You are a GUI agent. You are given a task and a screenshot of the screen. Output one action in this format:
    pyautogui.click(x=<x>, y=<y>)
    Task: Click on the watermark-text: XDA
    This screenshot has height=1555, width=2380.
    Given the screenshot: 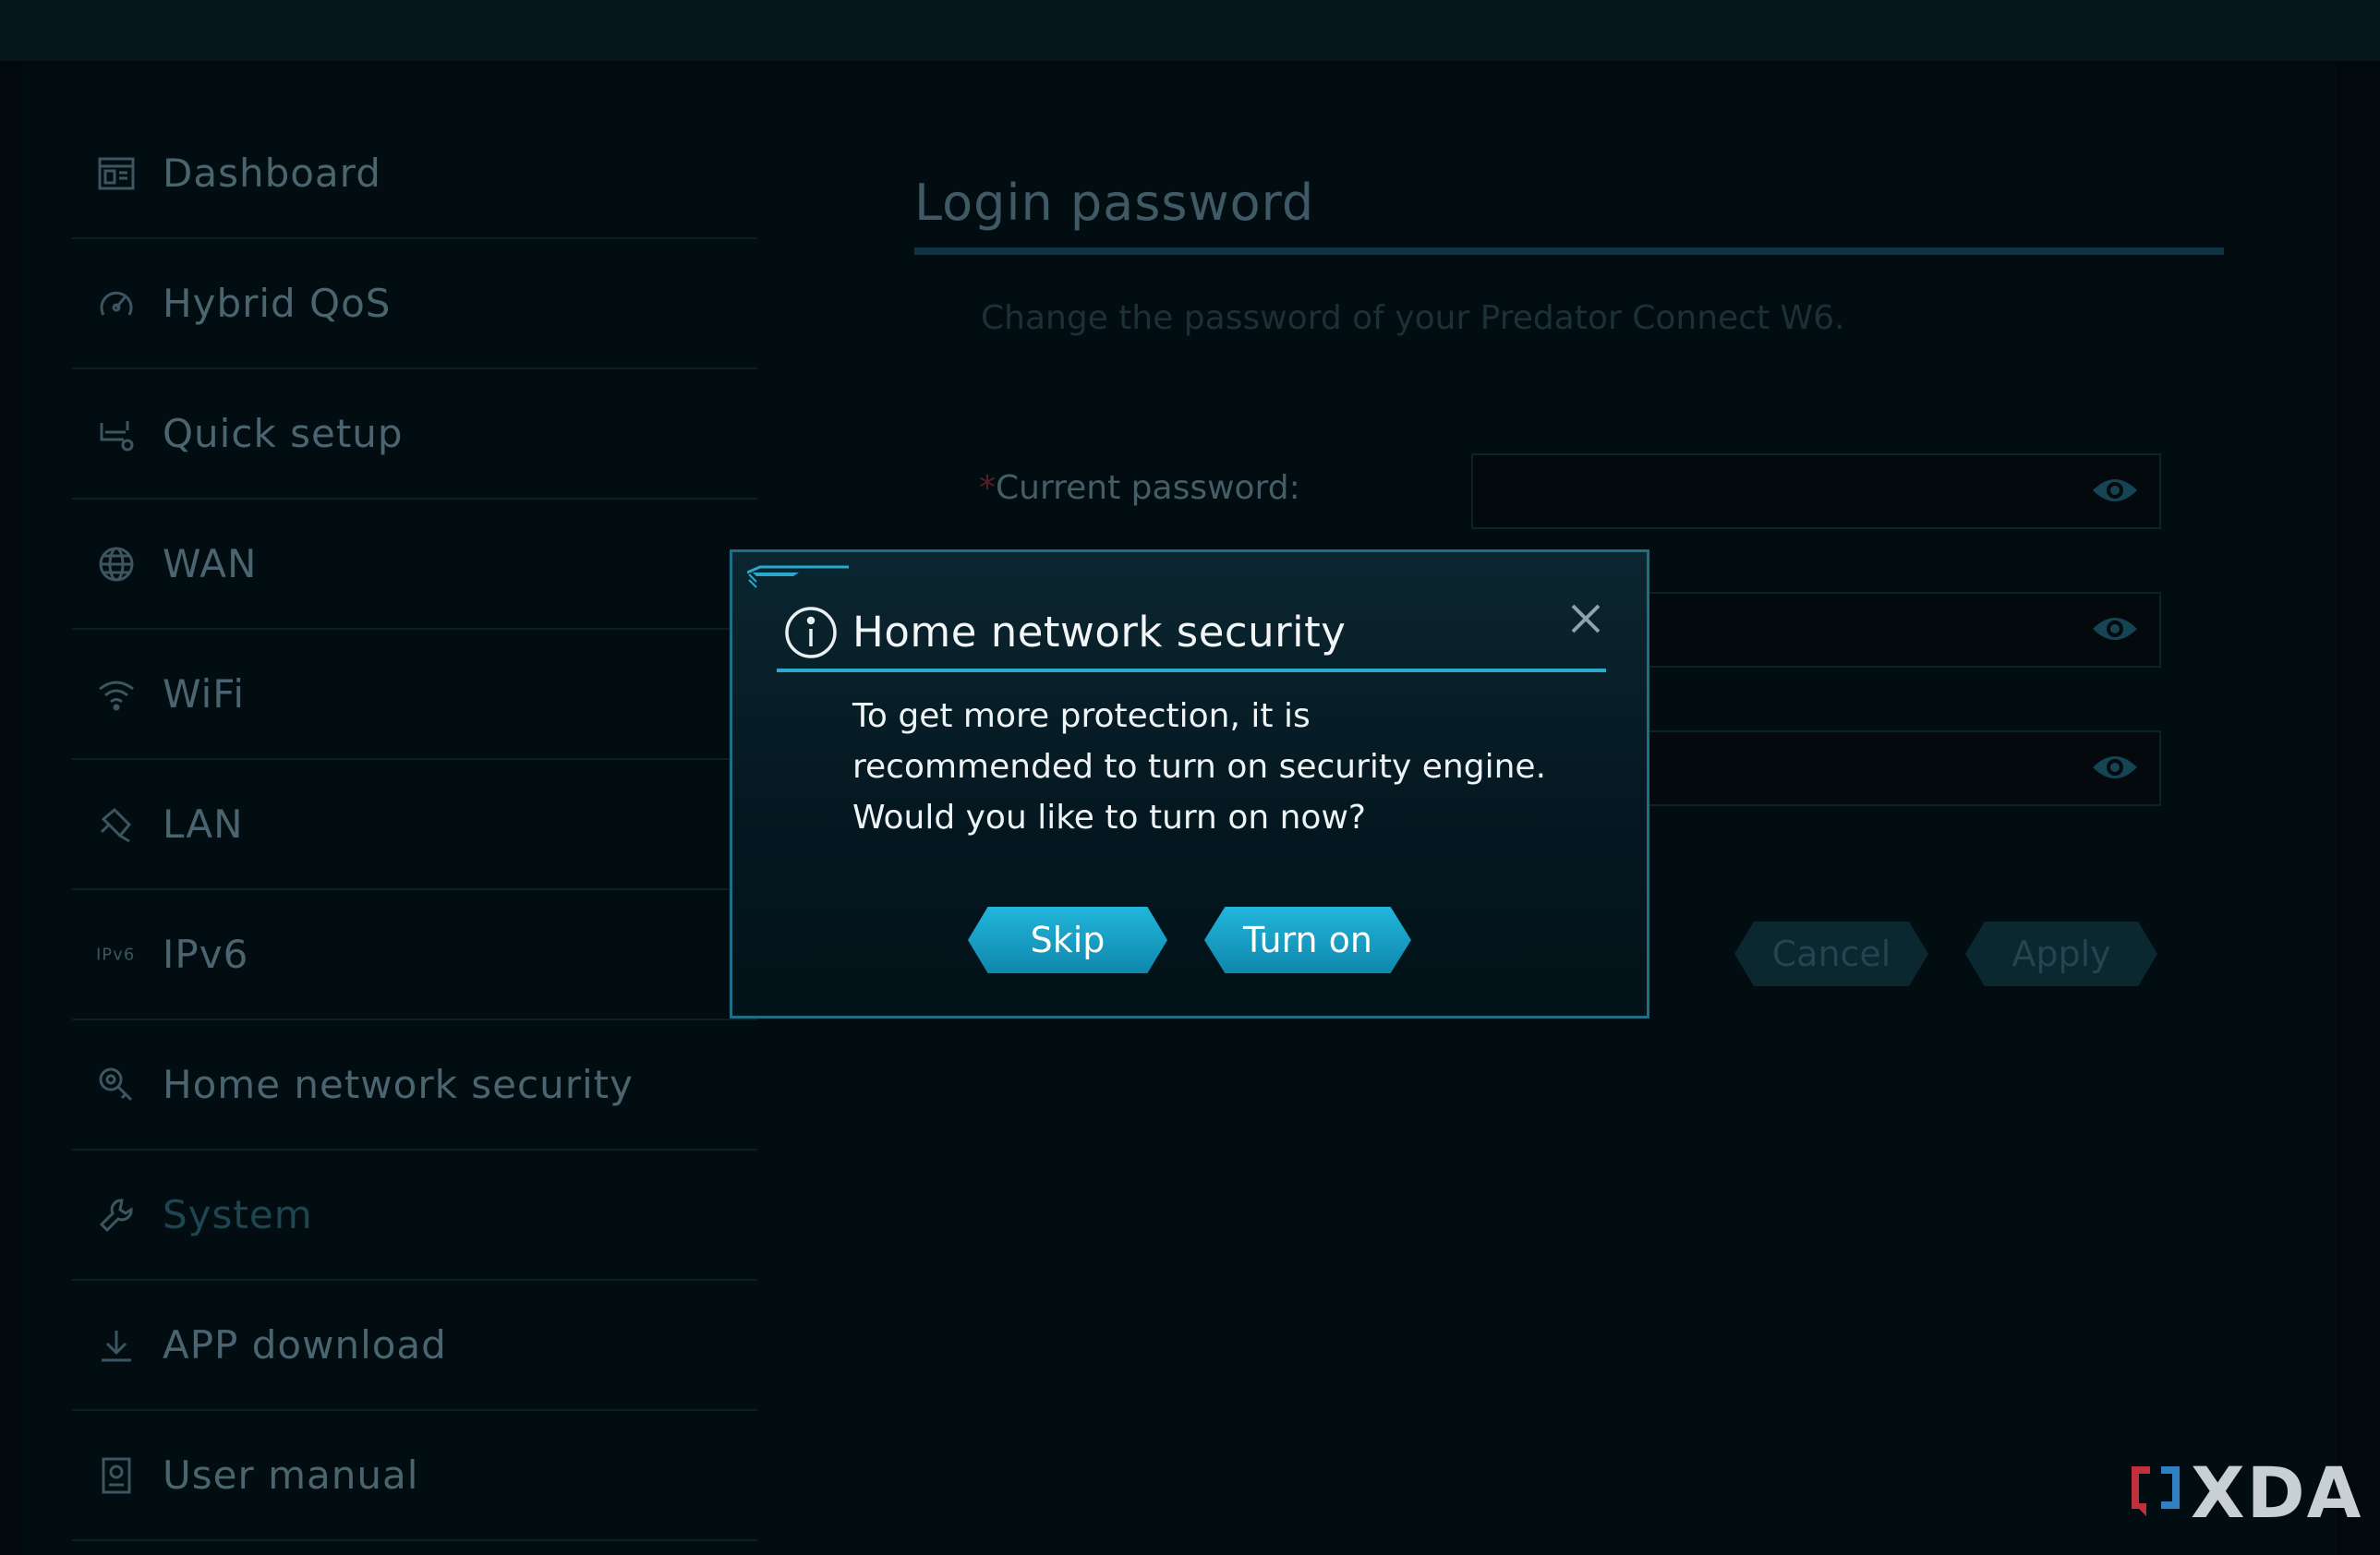 What is the action you would take?
    pyautogui.click(x=2277, y=1493)
    